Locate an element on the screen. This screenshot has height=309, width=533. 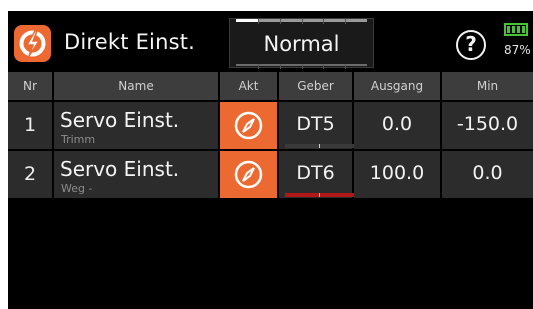
min-value: -150.0 is located at coordinates (487, 124).